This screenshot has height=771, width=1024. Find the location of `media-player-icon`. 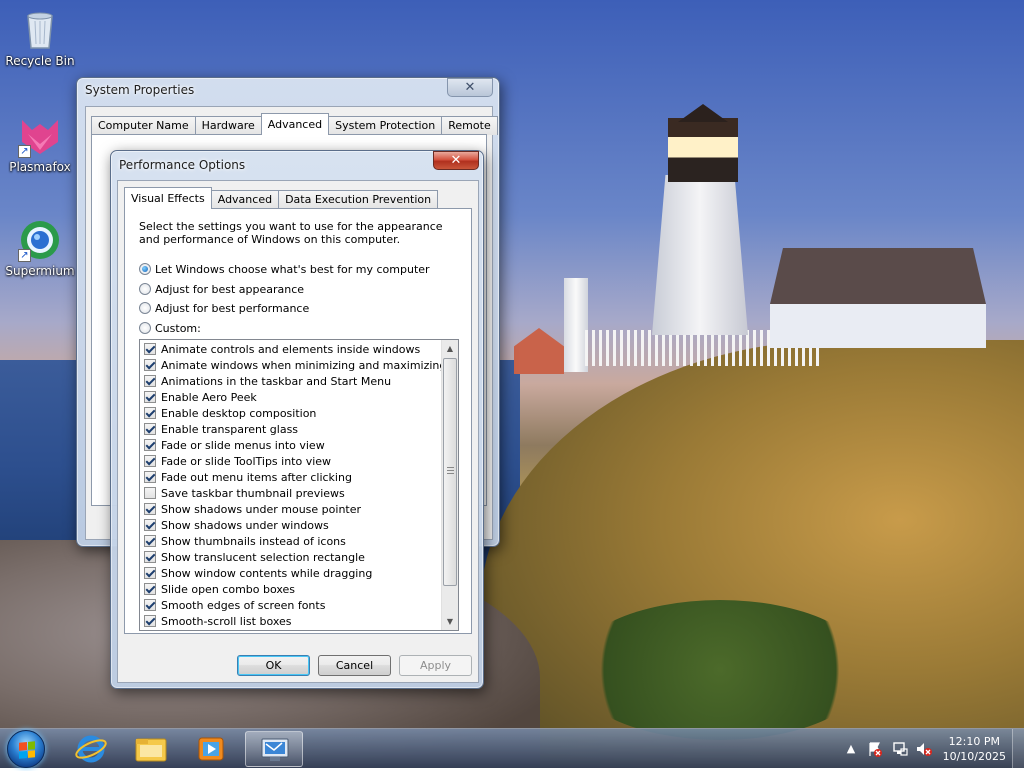

media-player-icon is located at coordinates (211, 749).